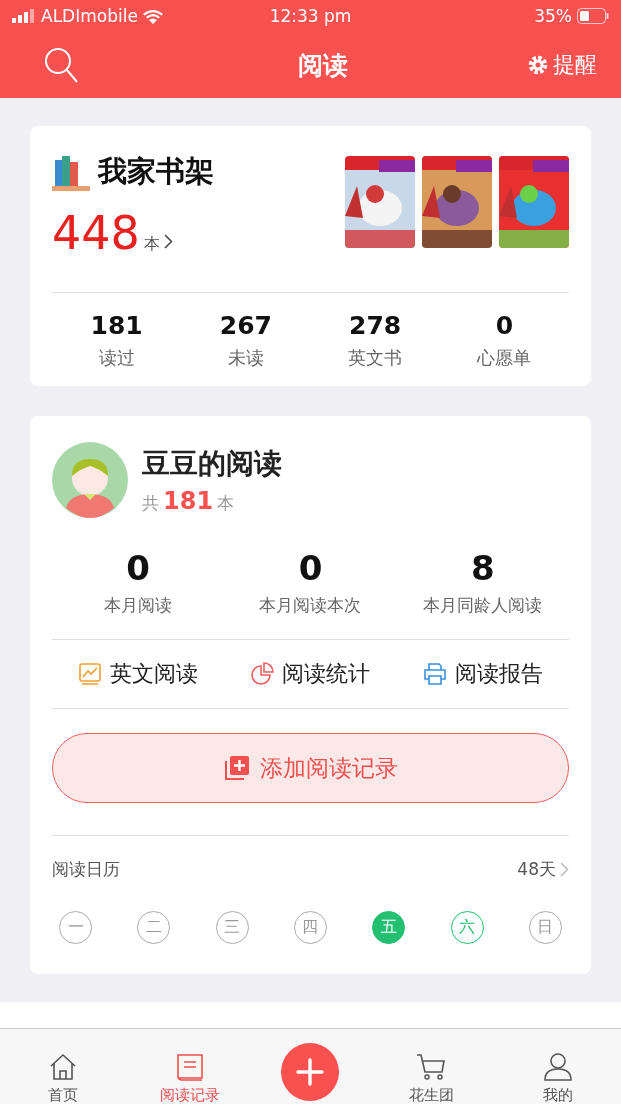 The image size is (621, 1104). Describe the element at coordinates (375, 325) in the screenshot. I see `stat-value: 278` at that location.